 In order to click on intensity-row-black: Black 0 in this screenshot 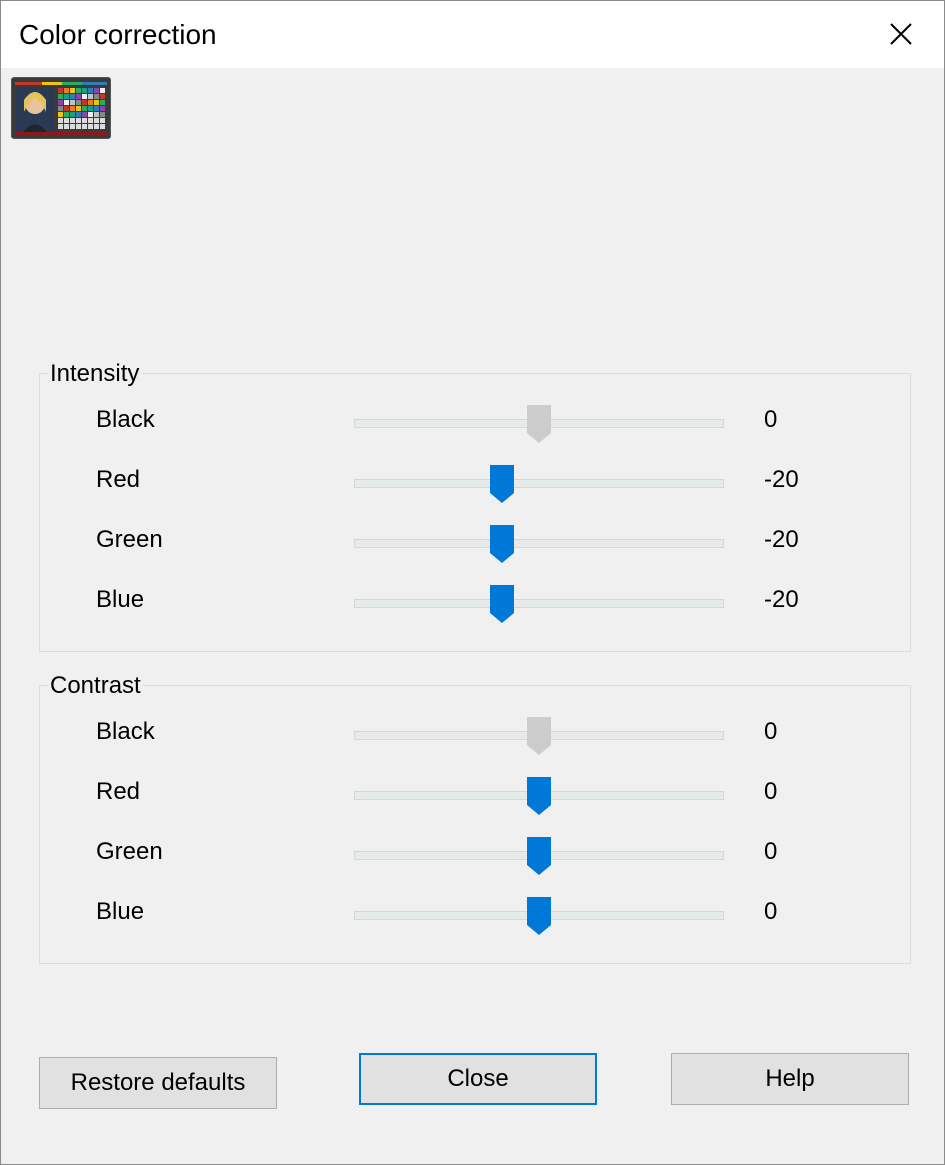, I will do `click(475, 421)`.